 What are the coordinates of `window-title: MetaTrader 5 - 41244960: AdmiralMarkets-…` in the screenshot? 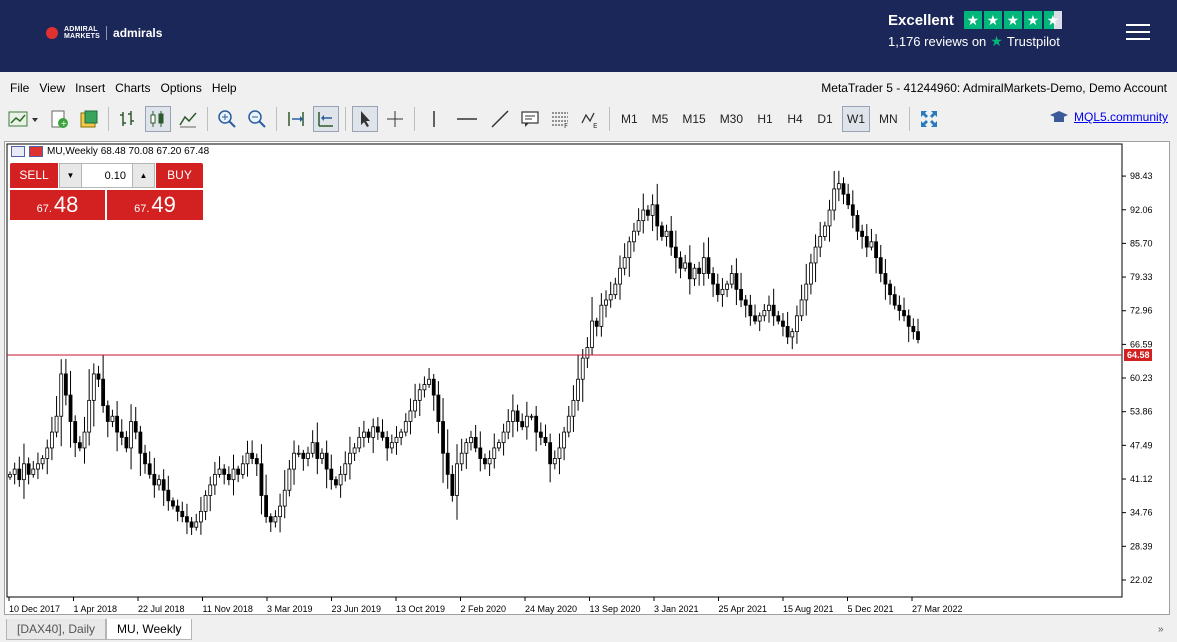 It's located at (994, 88).